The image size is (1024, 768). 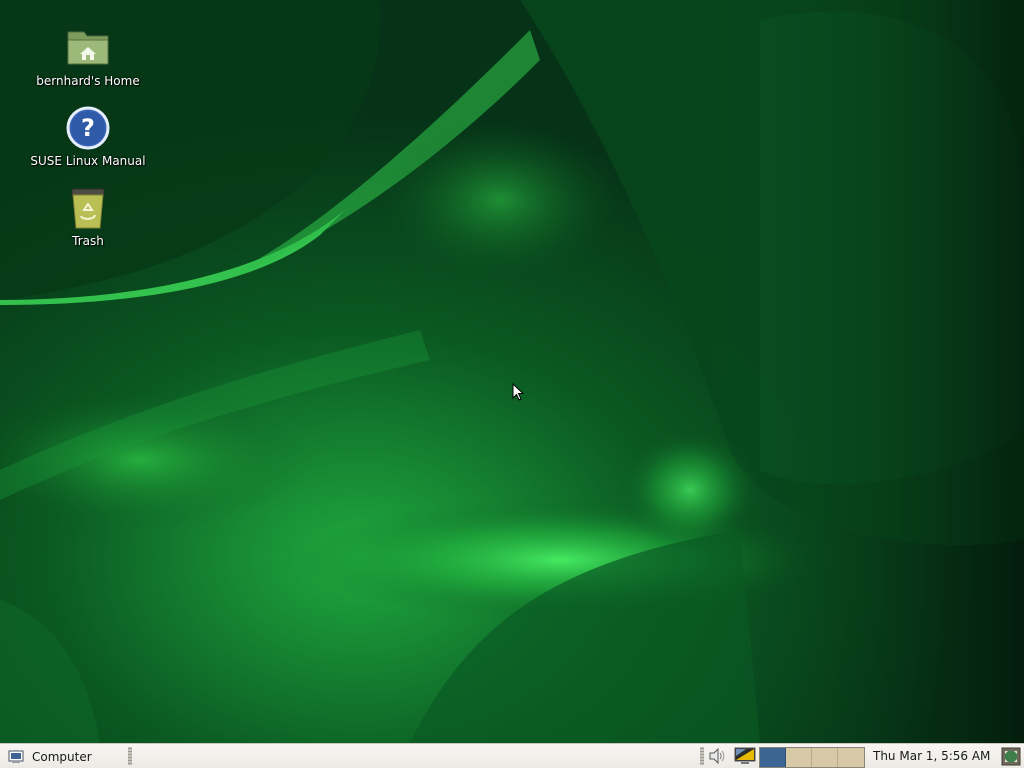 I want to click on volume-icon, so click(x=717, y=756).